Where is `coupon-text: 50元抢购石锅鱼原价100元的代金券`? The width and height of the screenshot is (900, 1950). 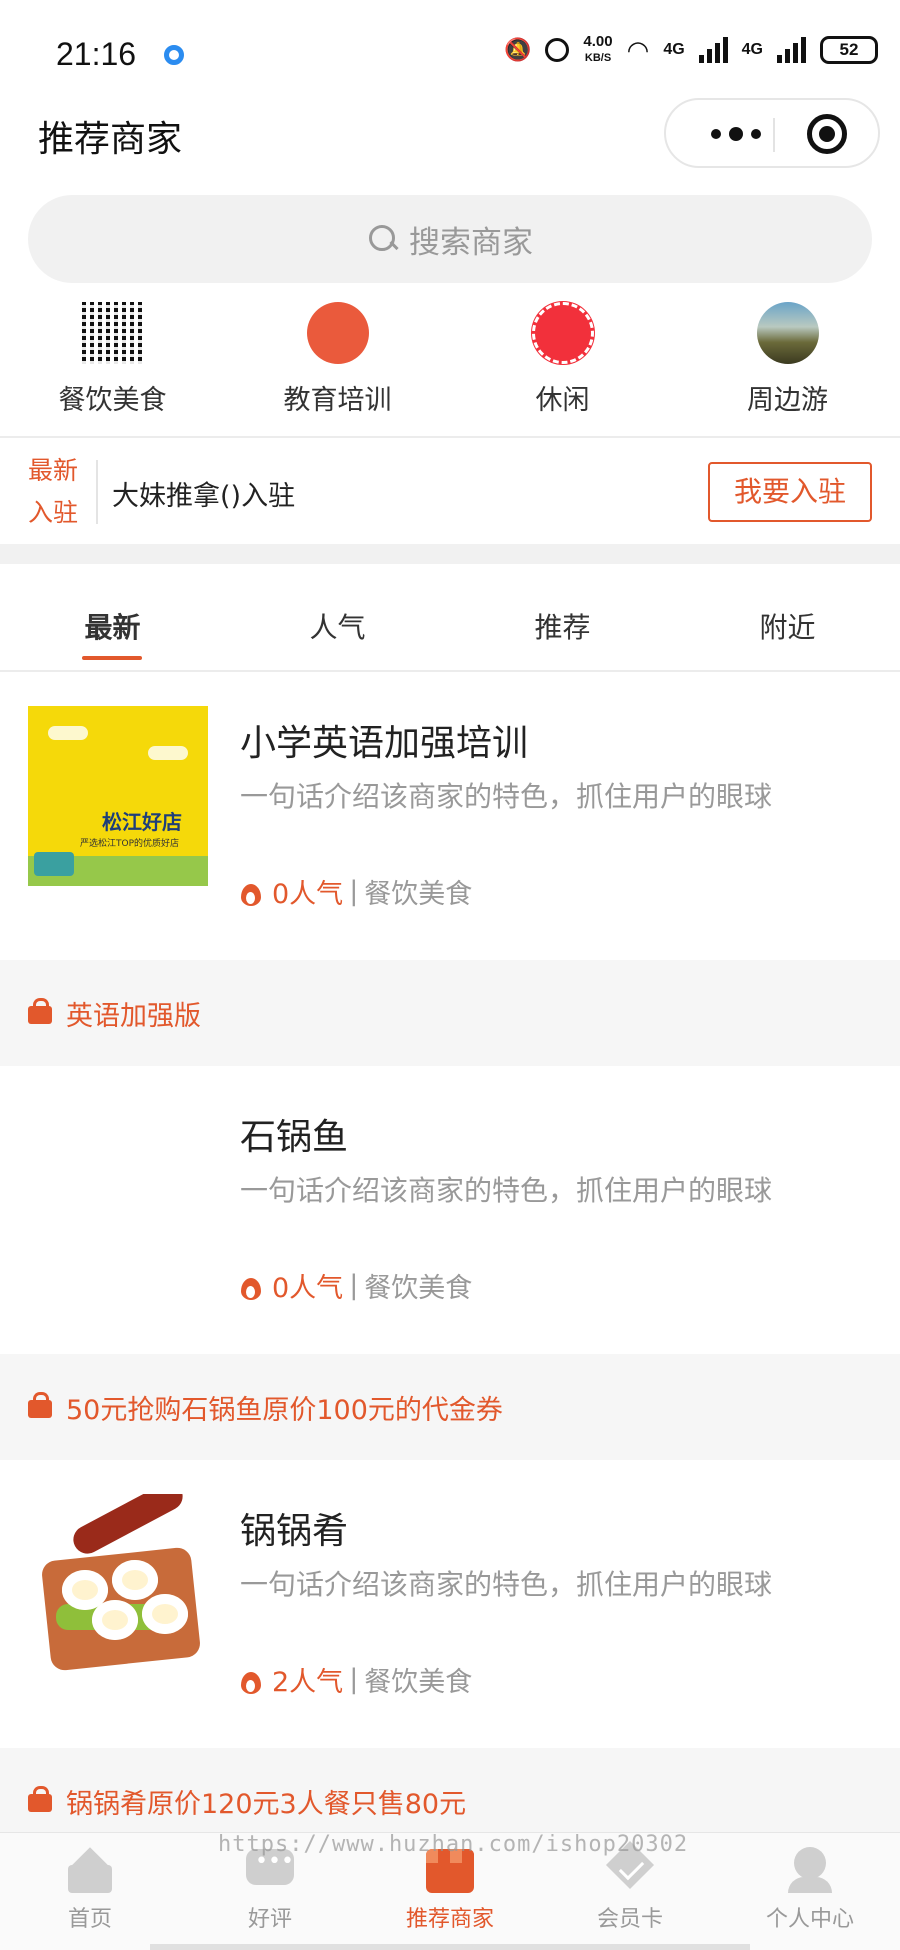
coupon-text: 50元抢购石锅鱼原价100元的代金券 is located at coordinates (284, 1410).